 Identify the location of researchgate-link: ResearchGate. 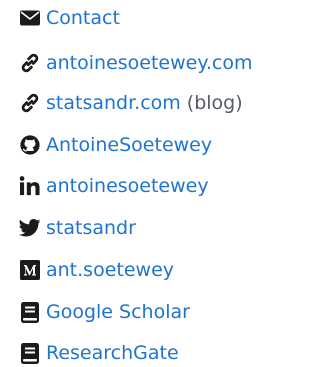
(112, 353).